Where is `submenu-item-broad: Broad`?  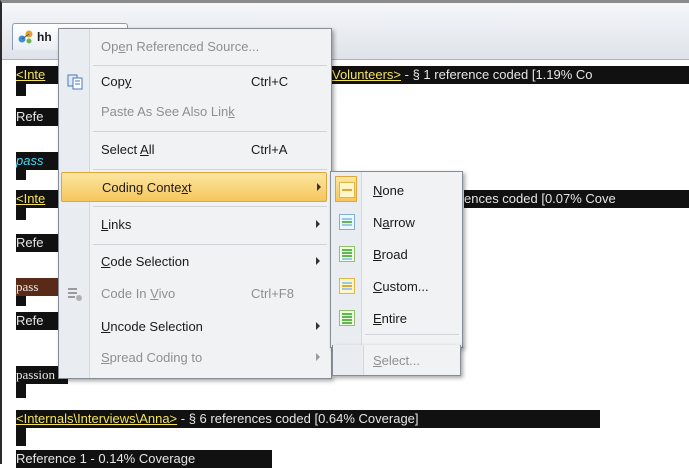 submenu-item-broad: Broad is located at coordinates (396, 254).